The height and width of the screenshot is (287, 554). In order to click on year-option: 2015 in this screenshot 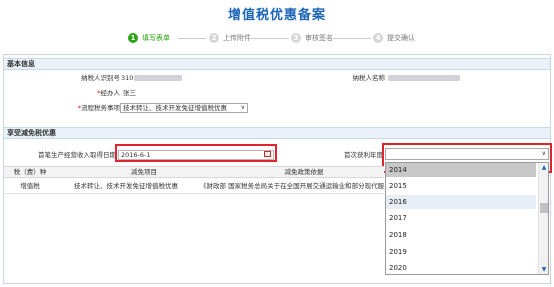, I will do `click(461, 186)`.